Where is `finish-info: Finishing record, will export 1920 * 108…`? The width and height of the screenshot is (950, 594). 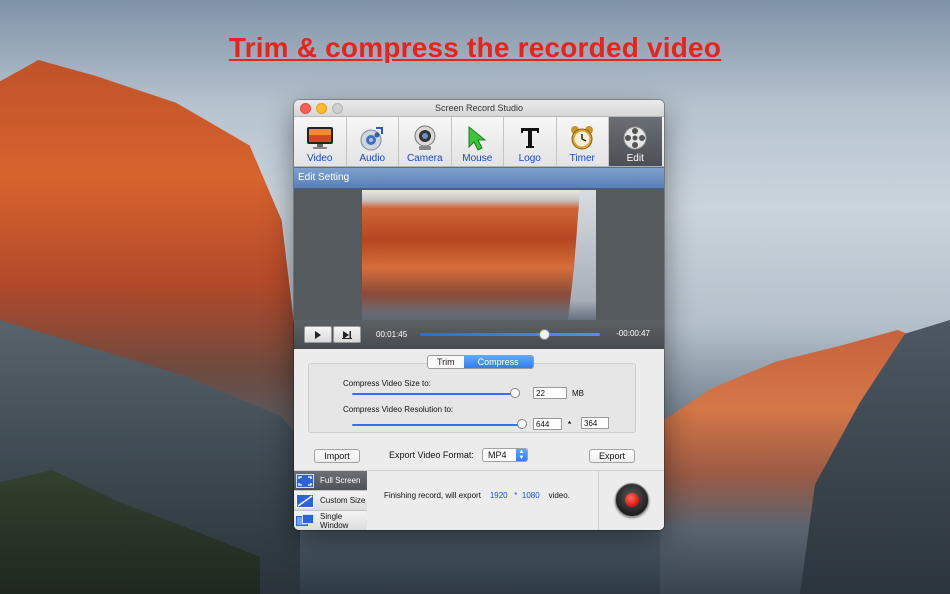
finish-info: Finishing record, will export 1920 * 108… is located at coordinates (477, 495).